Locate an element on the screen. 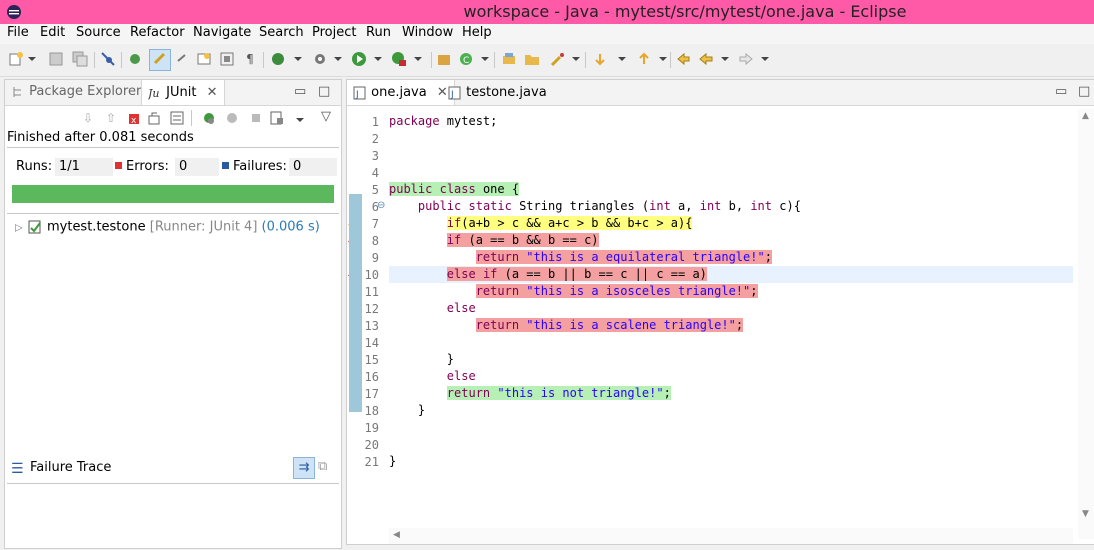 The height and width of the screenshot is (550, 1094). previous-failure-icon: ⇧ is located at coordinates (111, 118).